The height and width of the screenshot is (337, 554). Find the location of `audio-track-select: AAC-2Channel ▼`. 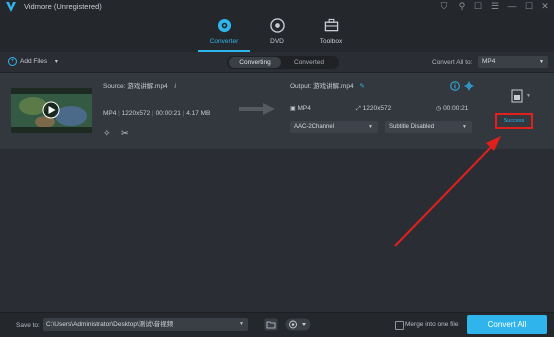

audio-track-select: AAC-2Channel ▼ is located at coordinates (334, 127).